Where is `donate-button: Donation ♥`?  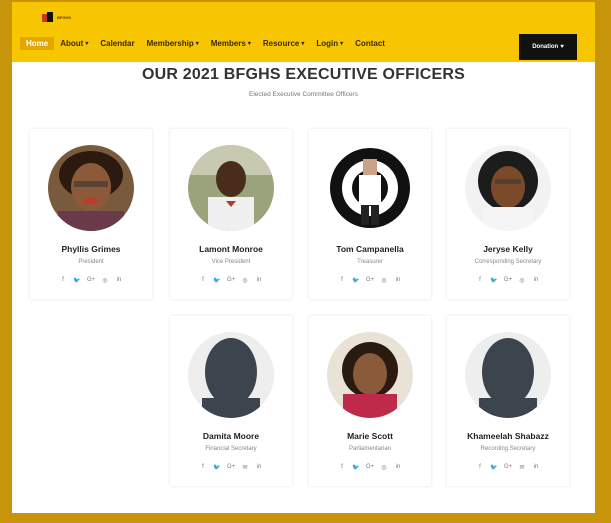 donate-button: Donation ♥ is located at coordinates (548, 47).